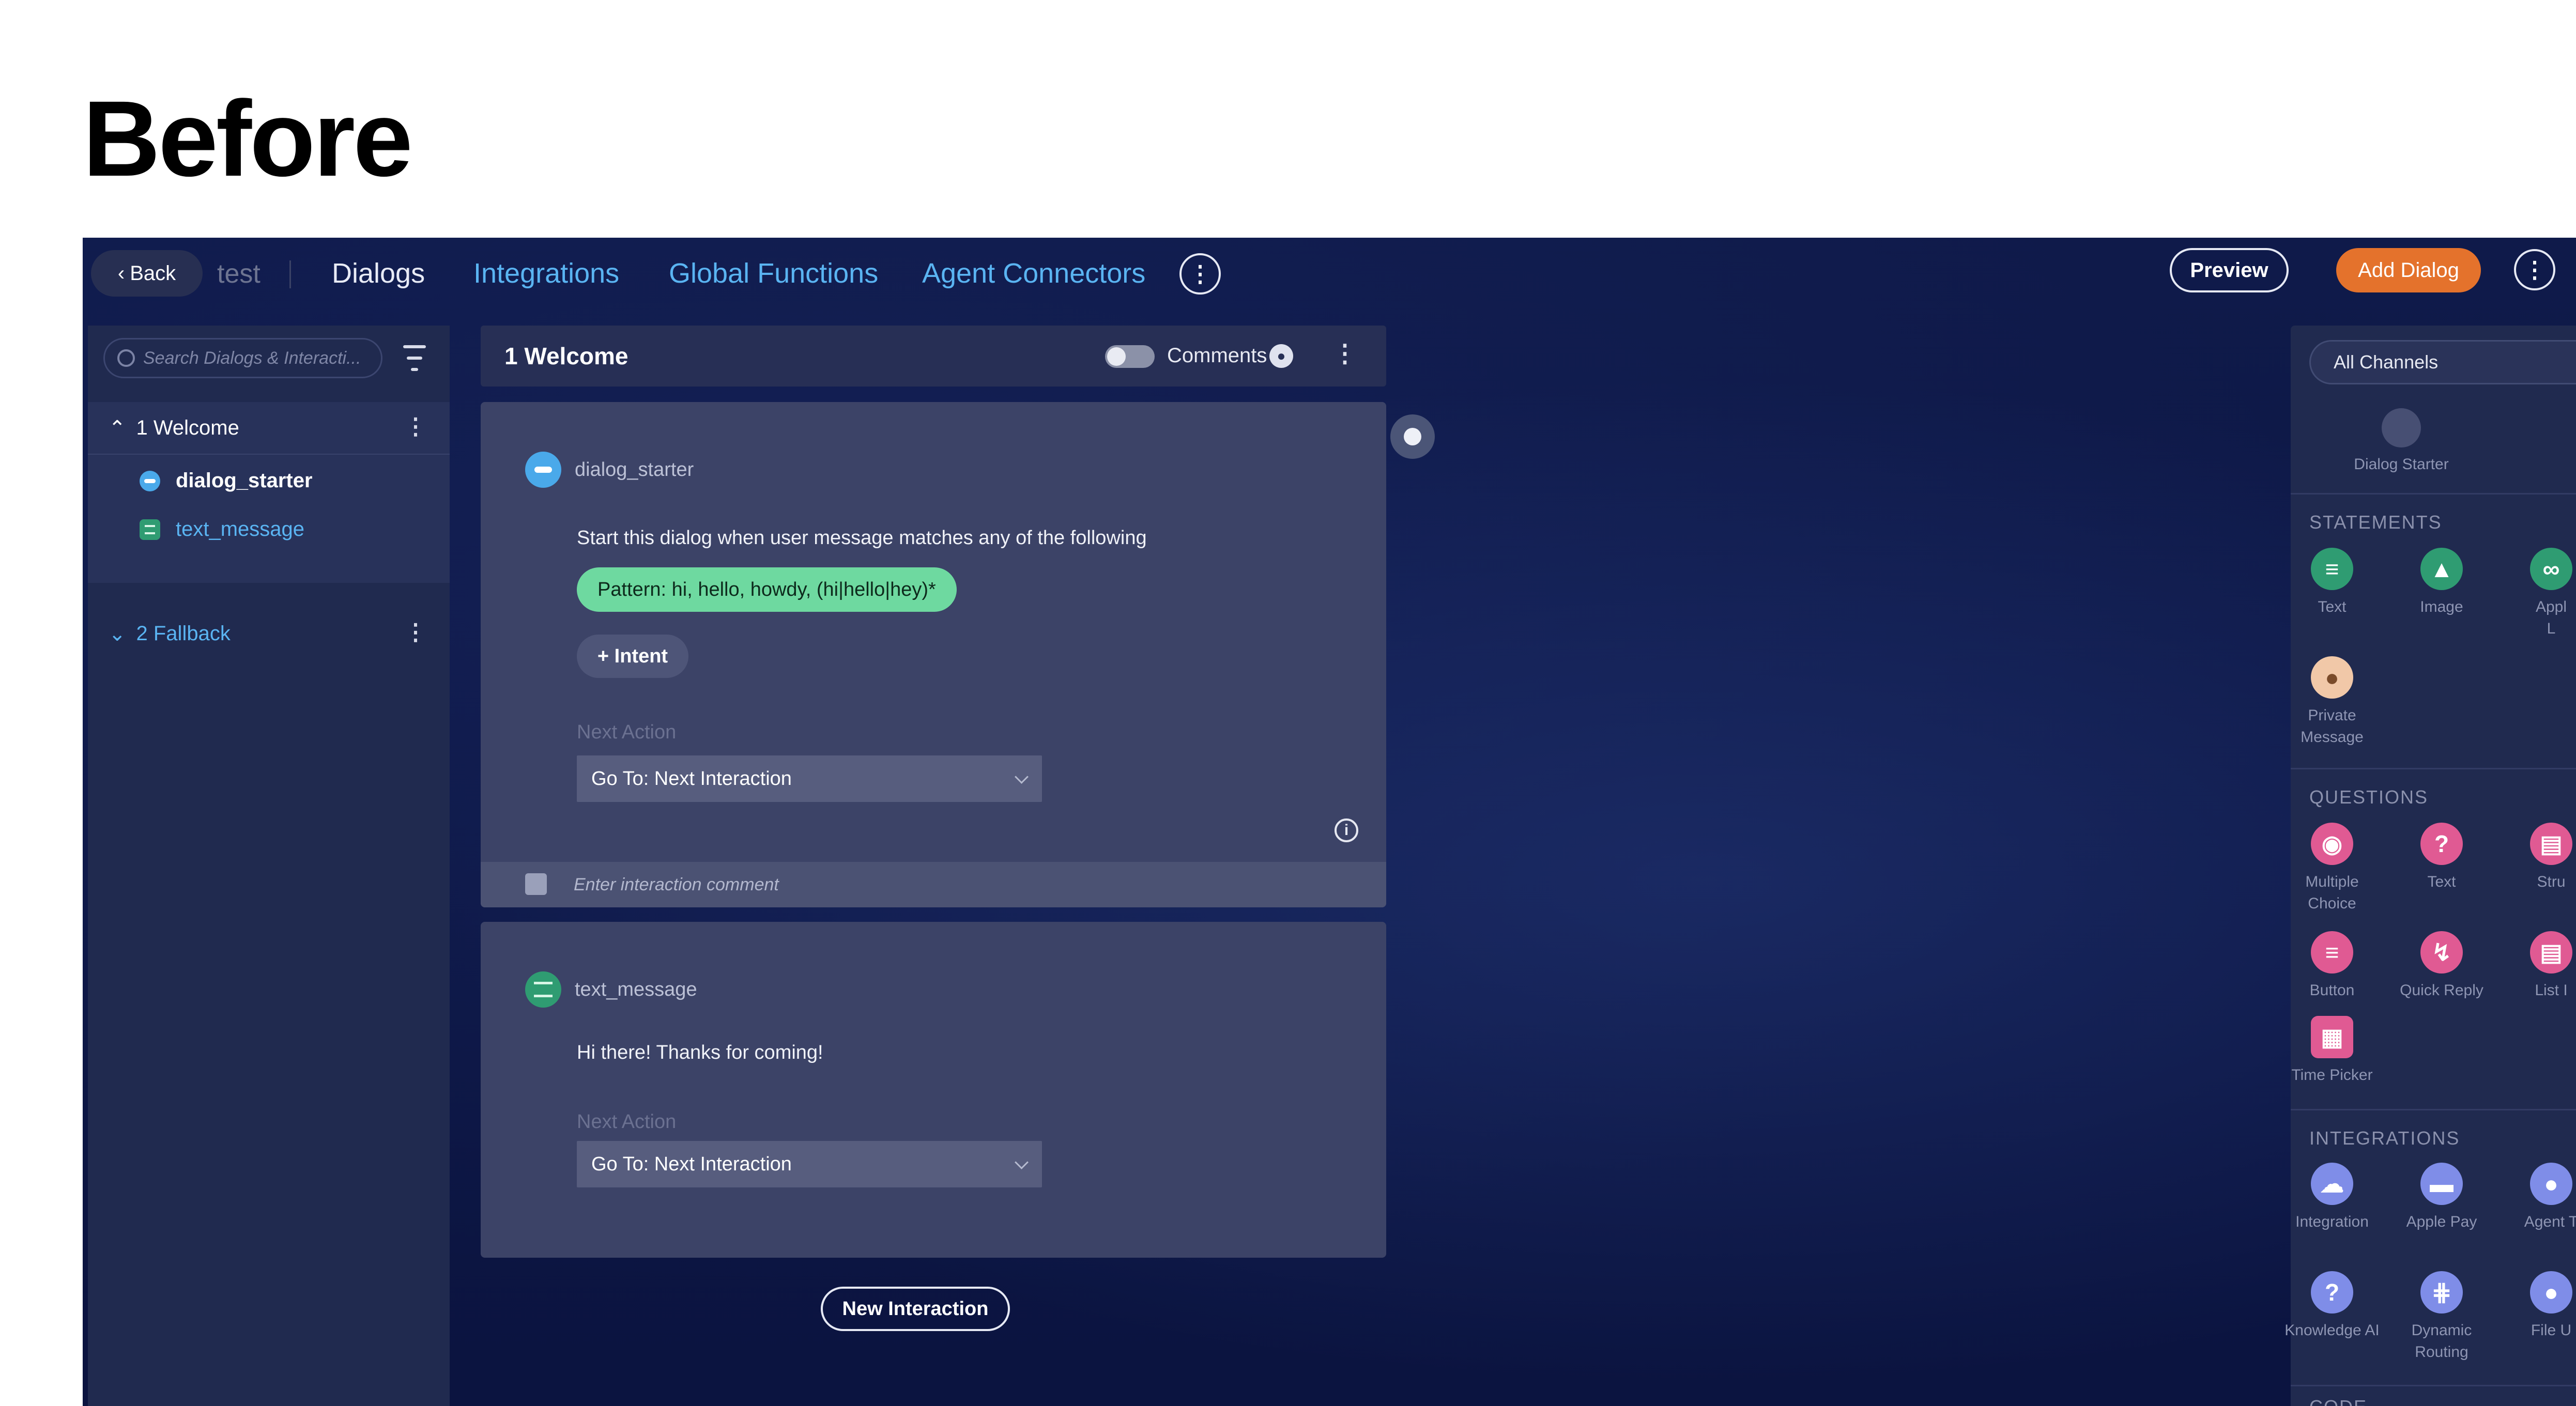 This screenshot has height=1406, width=2576. What do you see at coordinates (187, 427) in the screenshot?
I see `dialog-label: 1 Welcome` at bounding box center [187, 427].